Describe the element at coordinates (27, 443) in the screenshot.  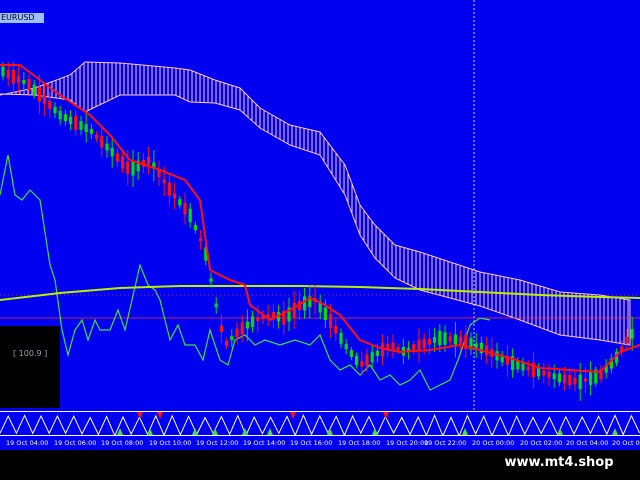
I see `time-label: 19 Oct 04:00` at that location.